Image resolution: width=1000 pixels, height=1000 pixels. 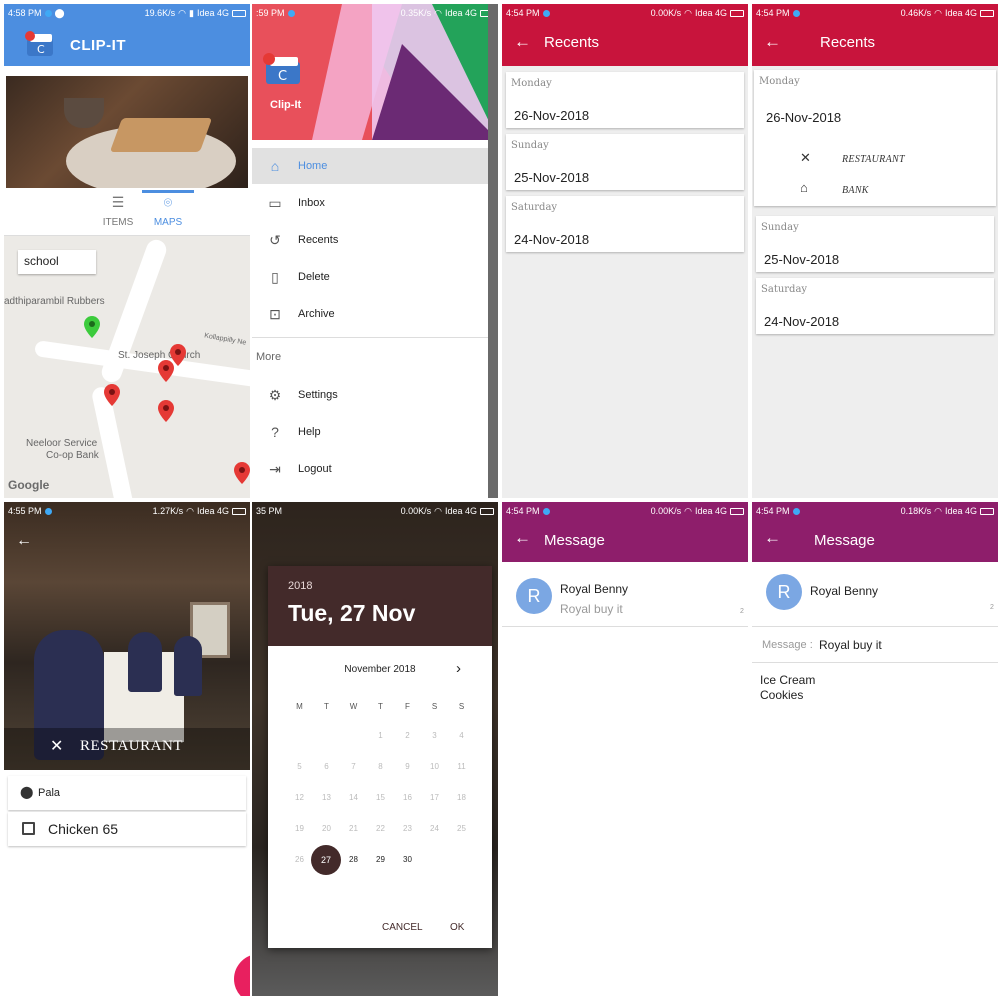 What do you see at coordinates (92, 327) in the screenshot?
I see `green-map-pin-icon` at bounding box center [92, 327].